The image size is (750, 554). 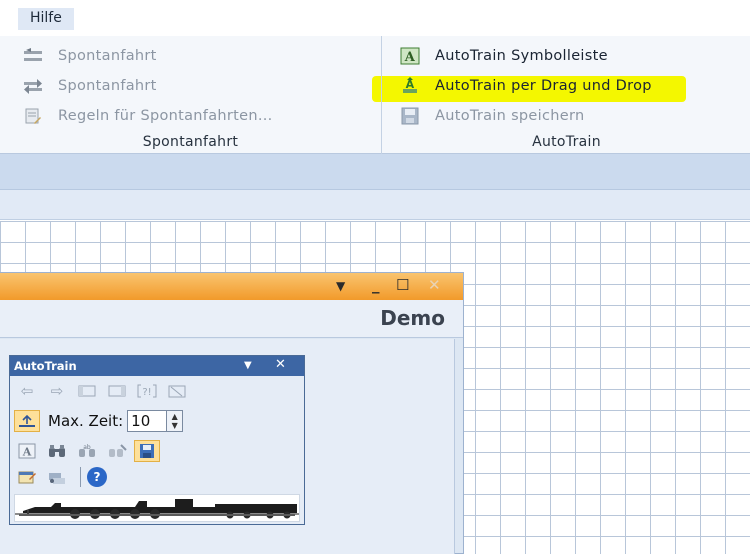 I want to click on max-time-stepper: 10 ▲ ▼, so click(x=155, y=421).